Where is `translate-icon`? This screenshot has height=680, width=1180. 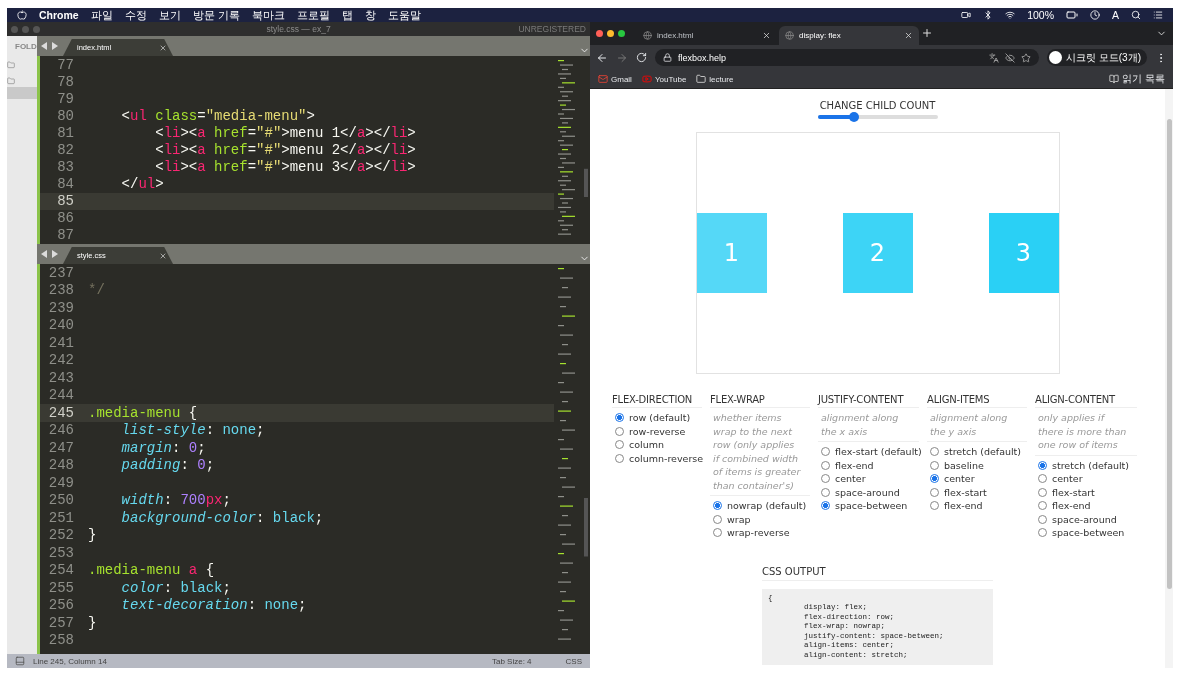 translate-icon is located at coordinates (994, 57).